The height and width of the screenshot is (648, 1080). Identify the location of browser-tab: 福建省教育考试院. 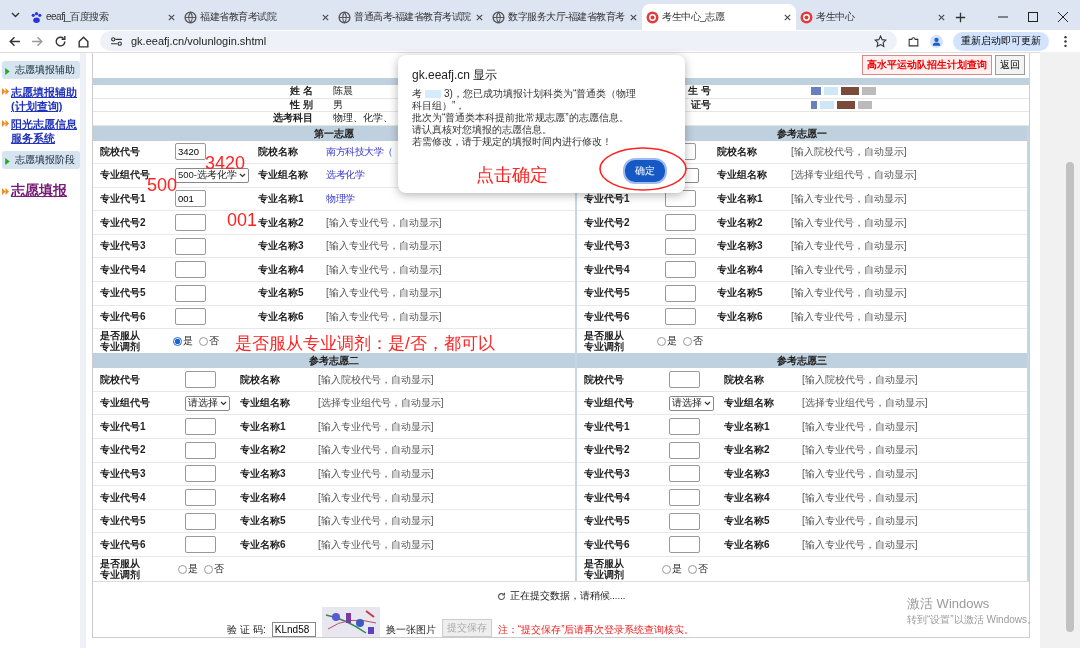
(257, 17).